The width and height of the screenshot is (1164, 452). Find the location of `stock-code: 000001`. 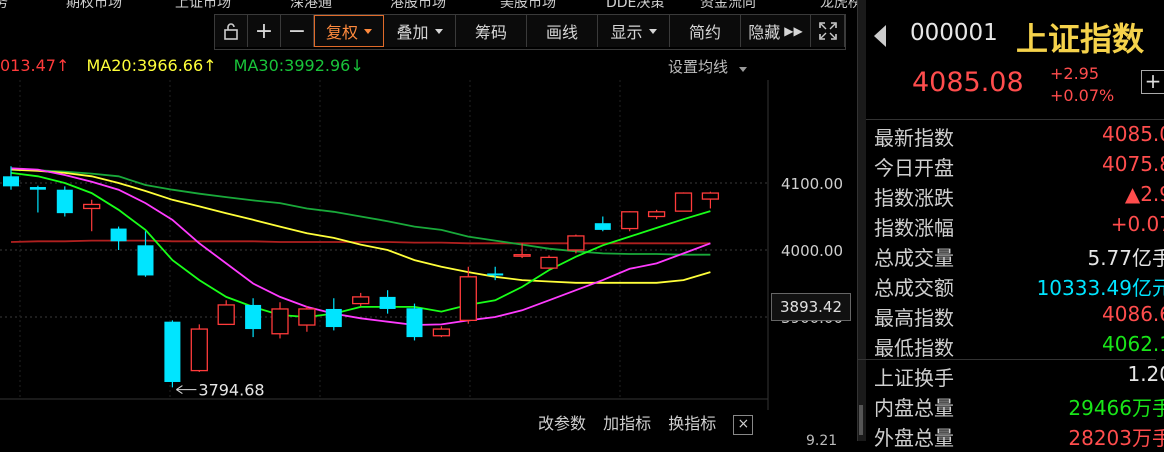

stock-code: 000001 is located at coordinates (954, 33).